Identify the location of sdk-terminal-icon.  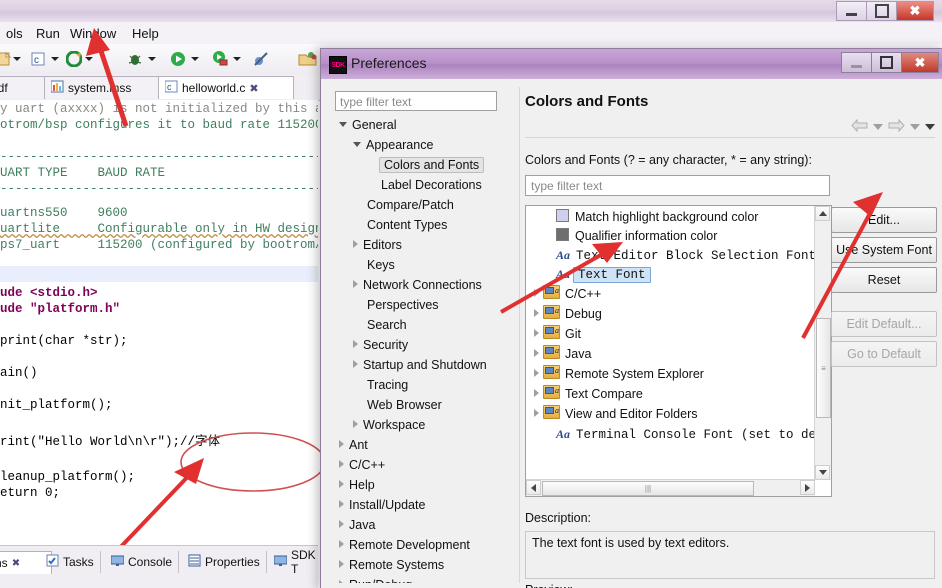
(280, 562).